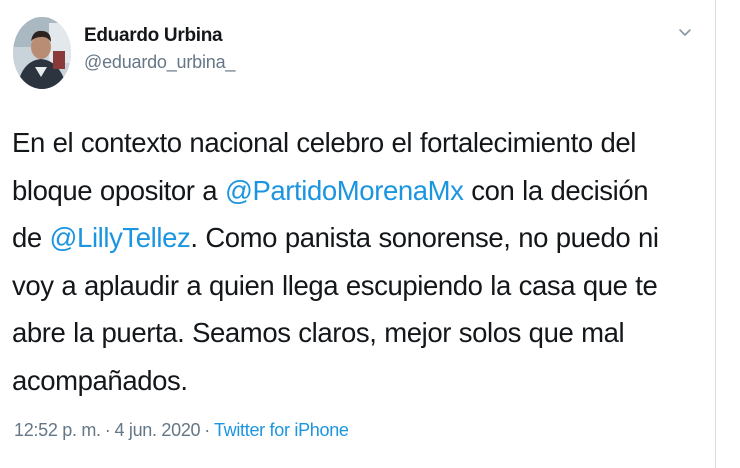  I want to click on chevron-down-icon, so click(685, 33).